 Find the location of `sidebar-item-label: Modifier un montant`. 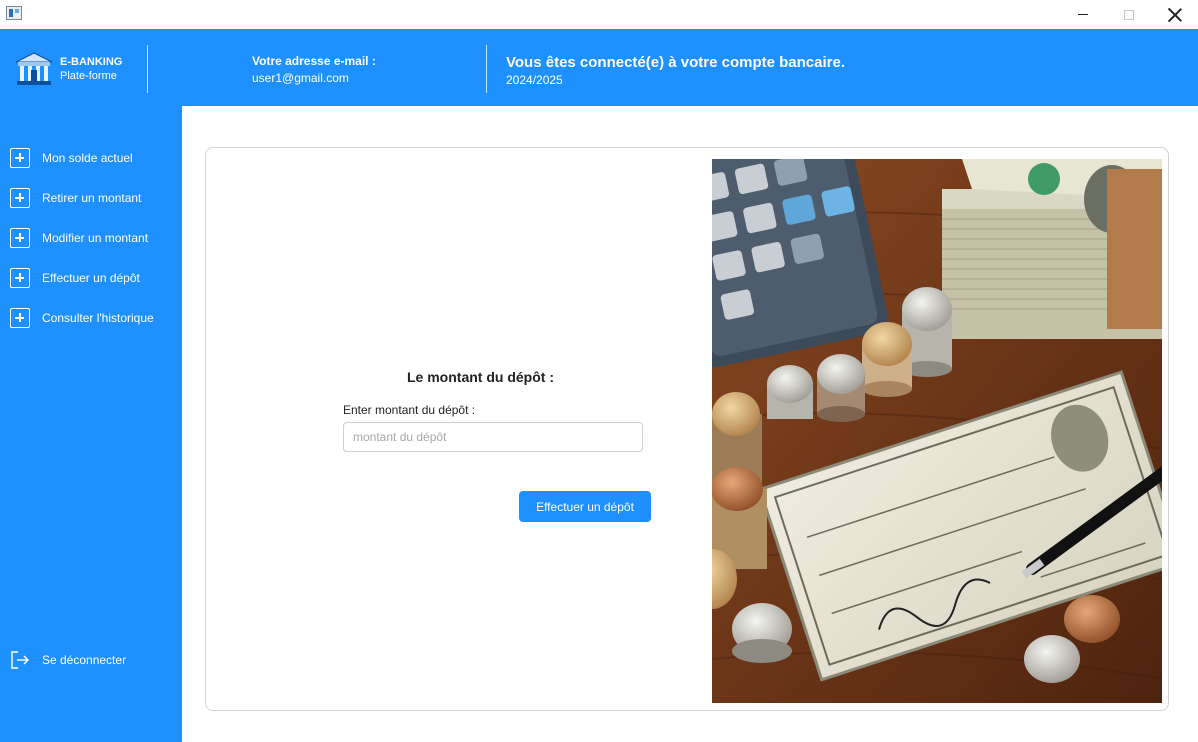

sidebar-item-label: Modifier un montant is located at coordinates (95, 238).